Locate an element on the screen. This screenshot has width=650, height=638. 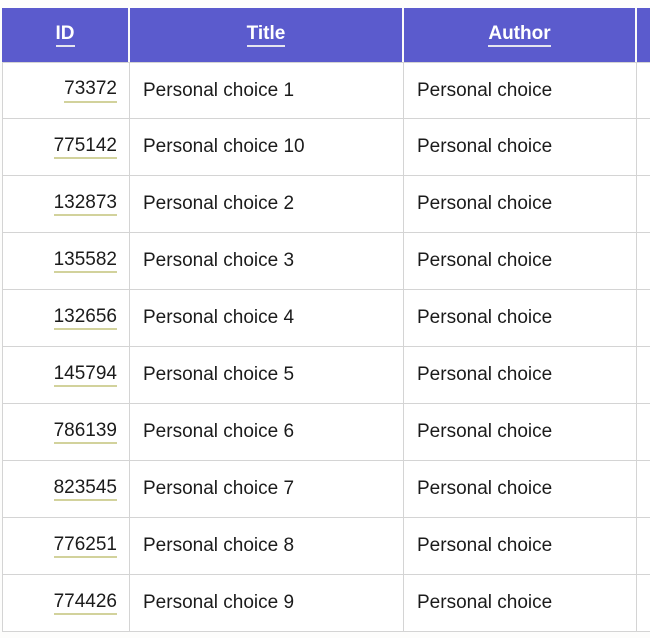
cell-id: 132873 is located at coordinates (66, 204).